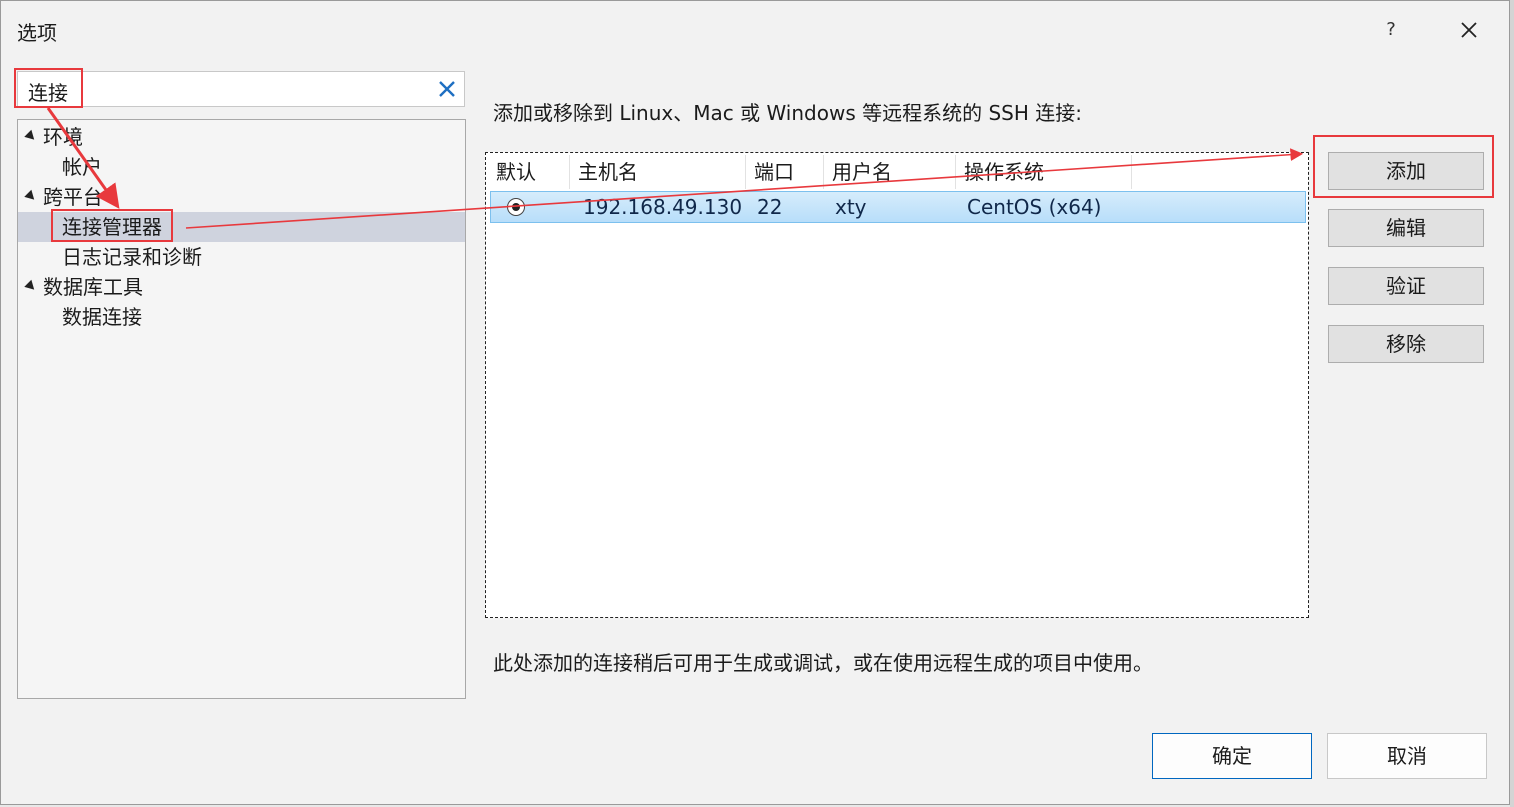 The width and height of the screenshot is (1514, 807). Describe the element at coordinates (132, 257) in the screenshot. I see `tree-item-label: 日志记录和诊断` at that location.